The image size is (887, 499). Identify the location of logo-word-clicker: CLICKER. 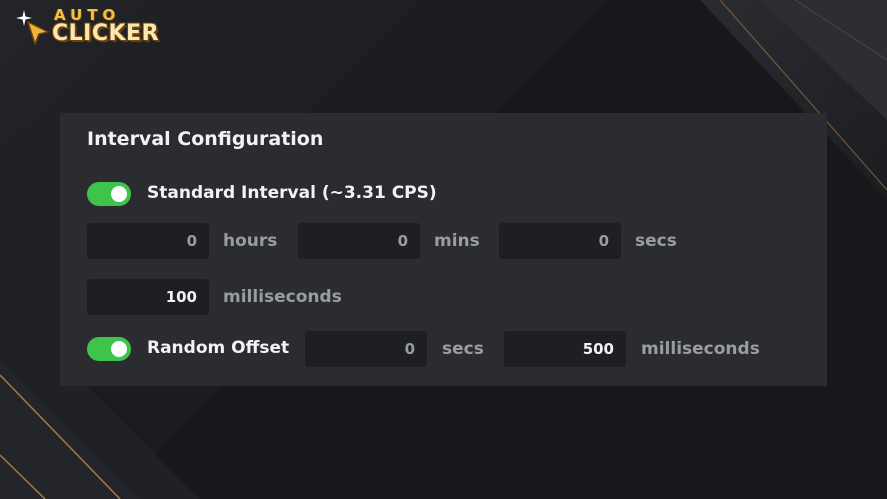
(106, 33).